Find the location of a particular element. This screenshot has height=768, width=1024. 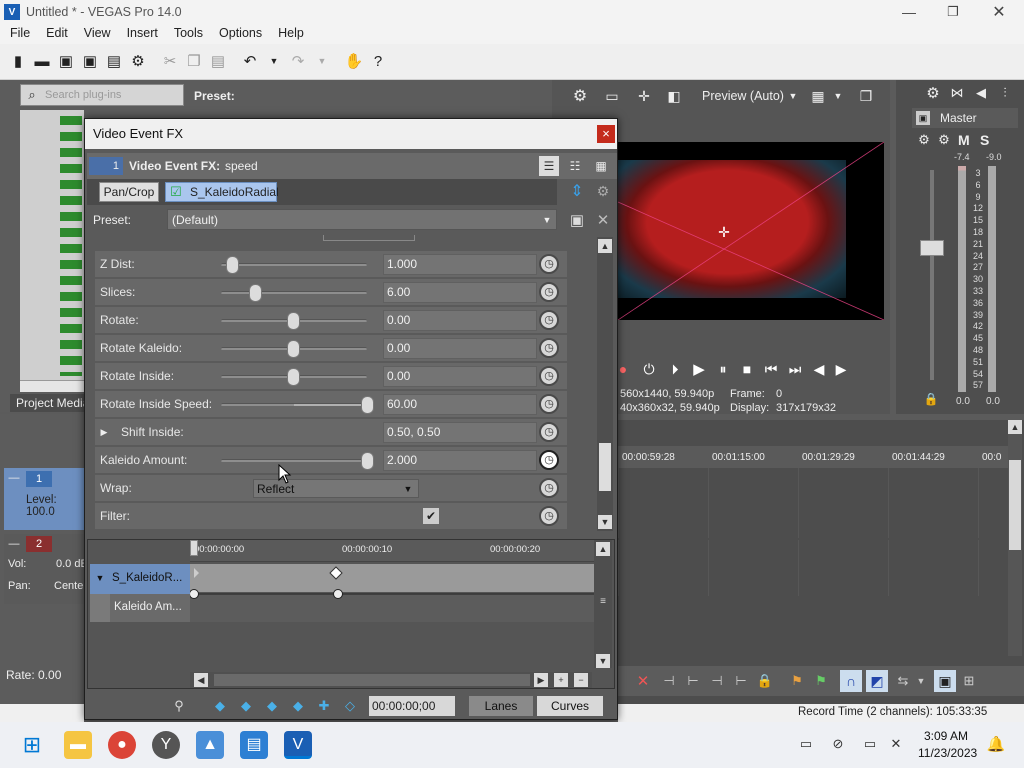

tray-date: 11/23/2023 is located at coordinates (947, 753).